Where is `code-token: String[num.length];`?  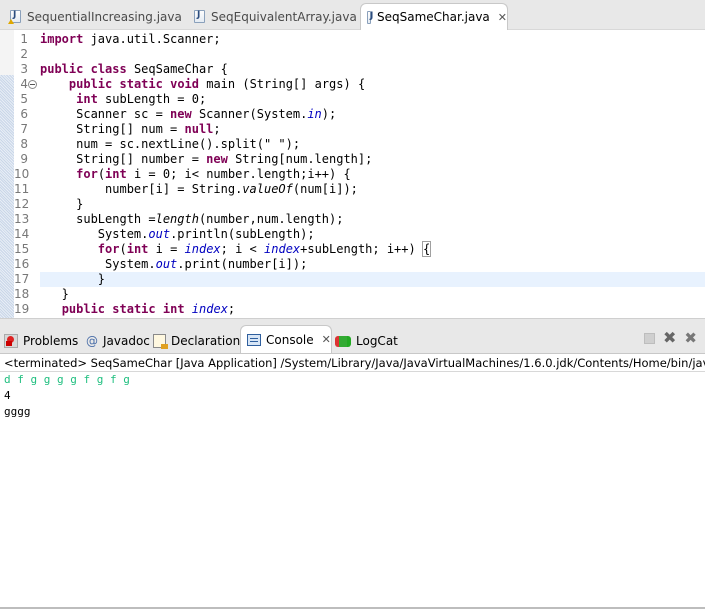
code-token: String[num.length]; is located at coordinates (300, 159).